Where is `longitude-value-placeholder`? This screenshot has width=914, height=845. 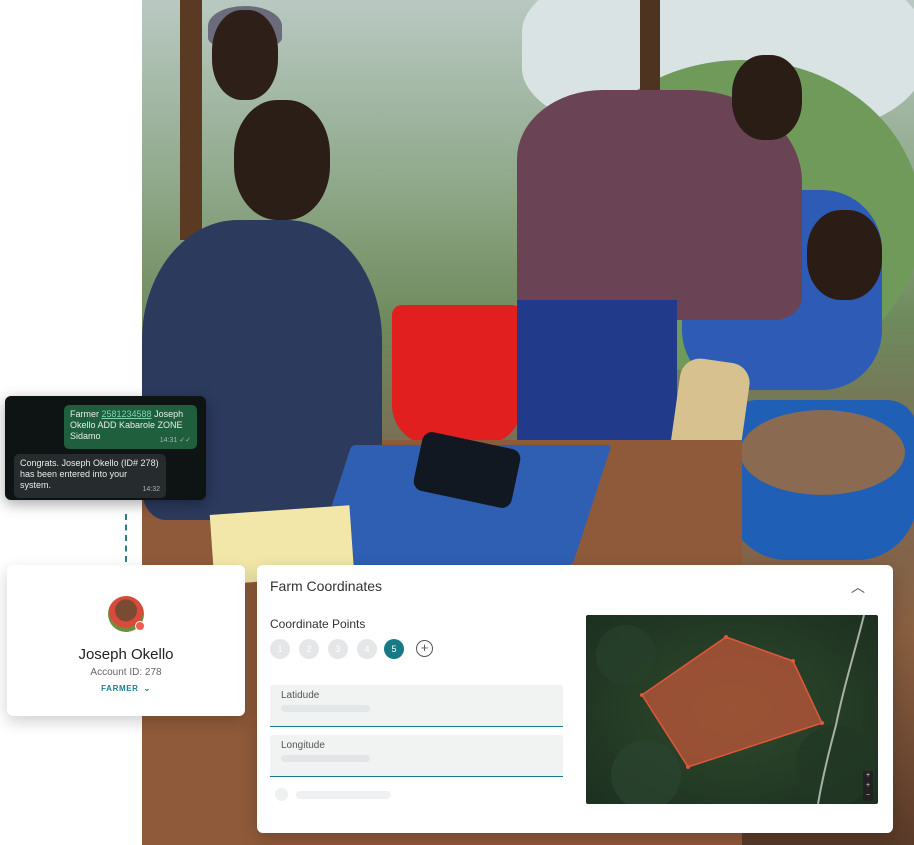 longitude-value-placeholder is located at coordinates (325, 758).